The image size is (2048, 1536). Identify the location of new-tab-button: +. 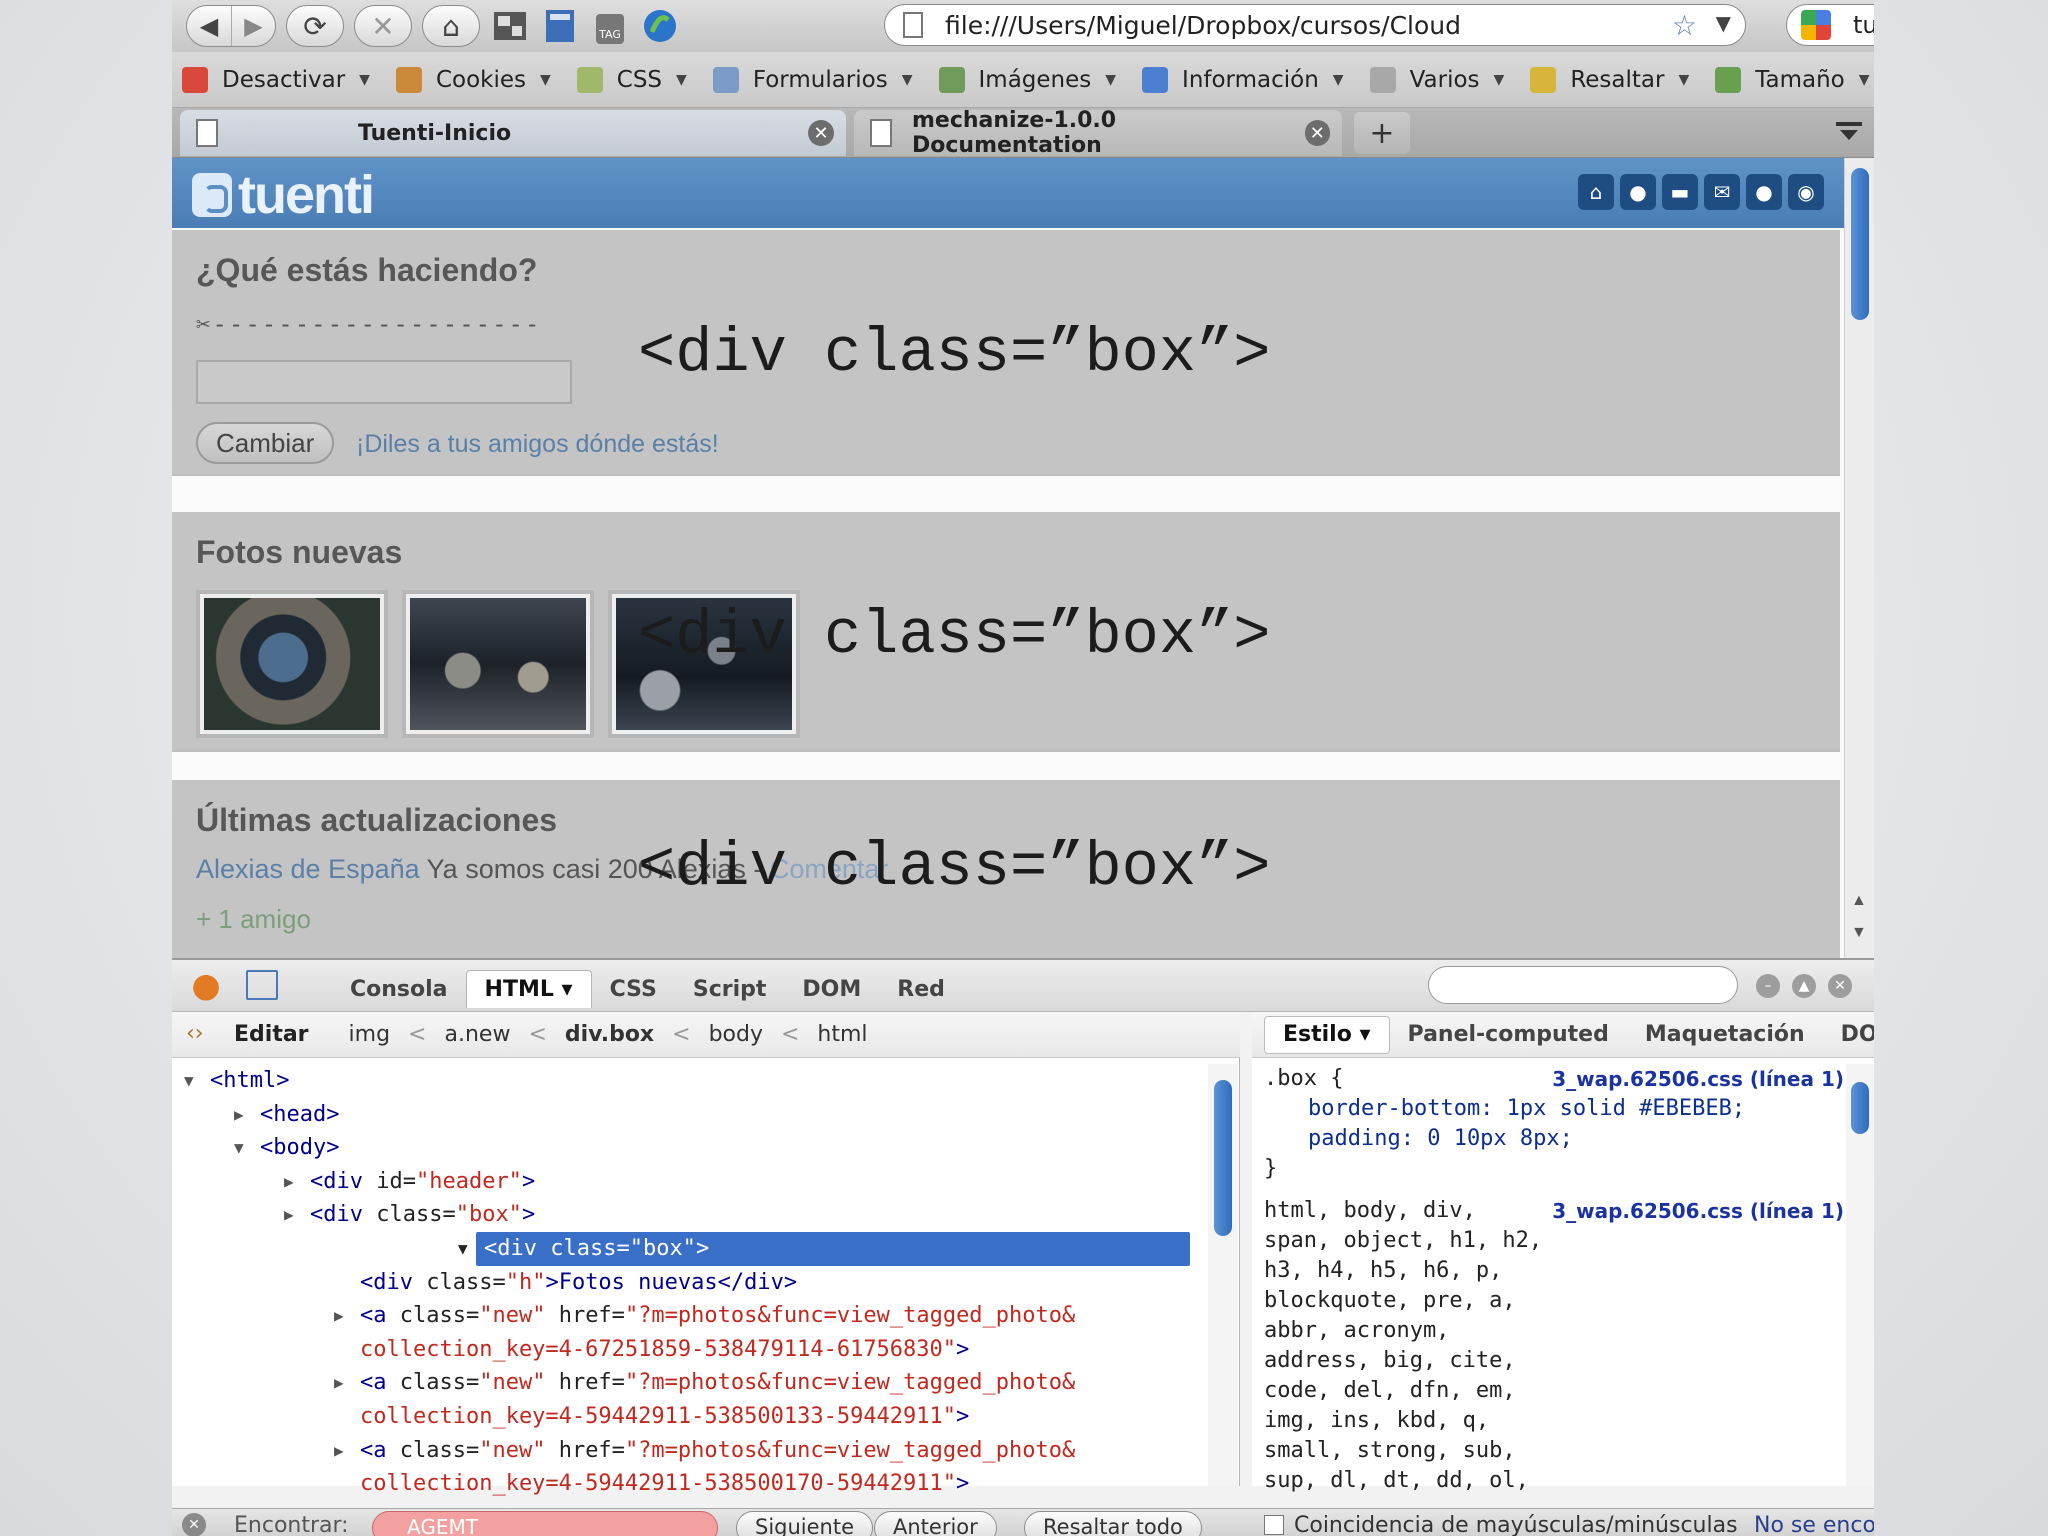
(1382, 133).